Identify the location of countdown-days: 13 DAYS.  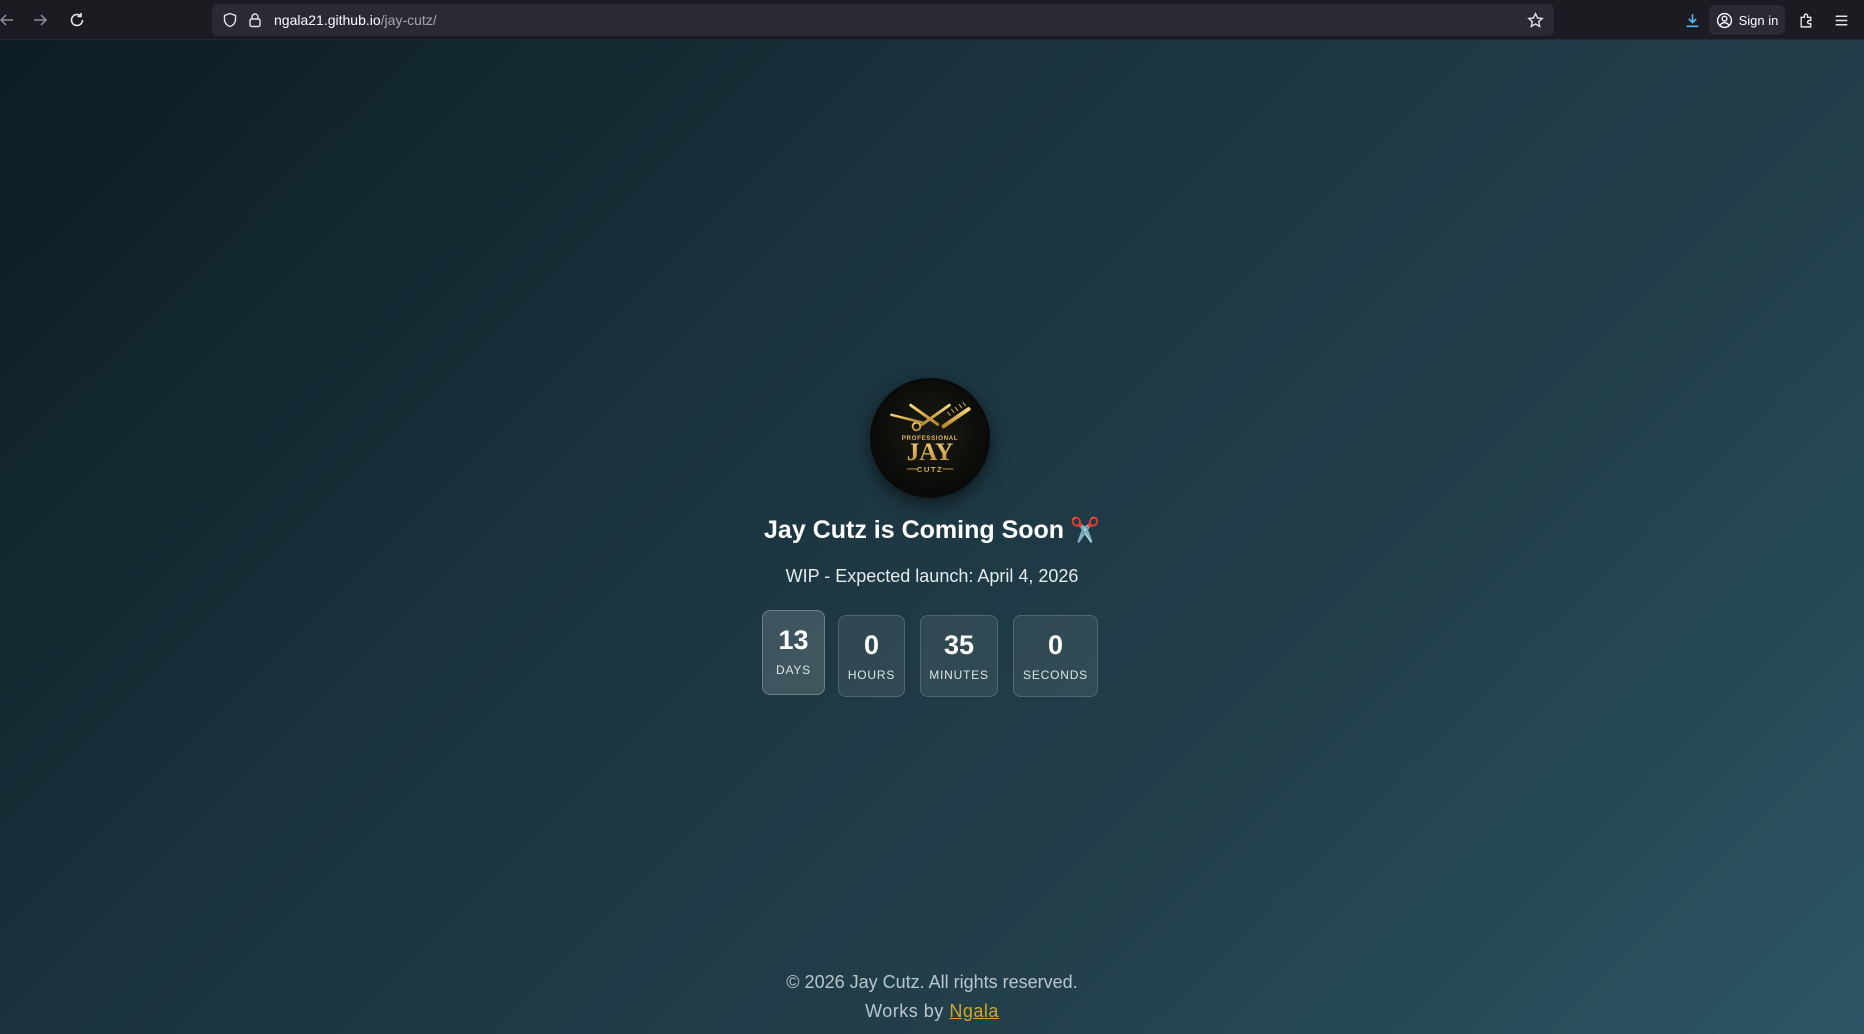
(793, 652).